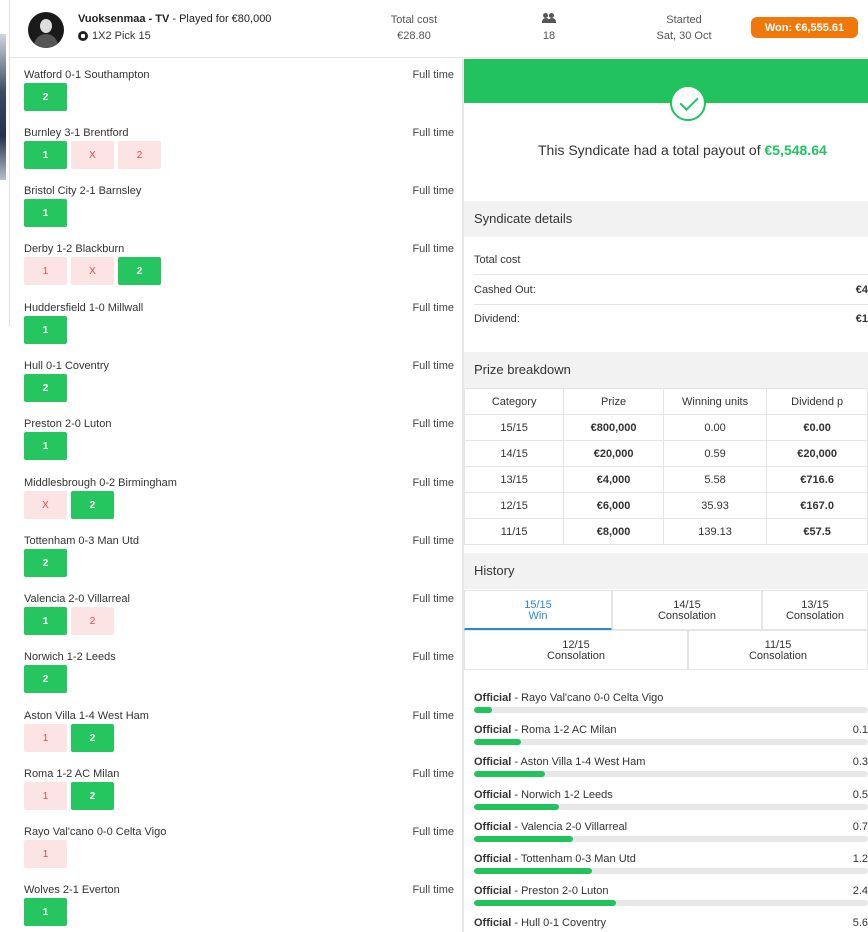 Image resolution: width=868 pixels, height=932 pixels. What do you see at coordinates (815, 610) in the screenshot?
I see `history-tab-13-15: 13/15 Consolation` at bounding box center [815, 610].